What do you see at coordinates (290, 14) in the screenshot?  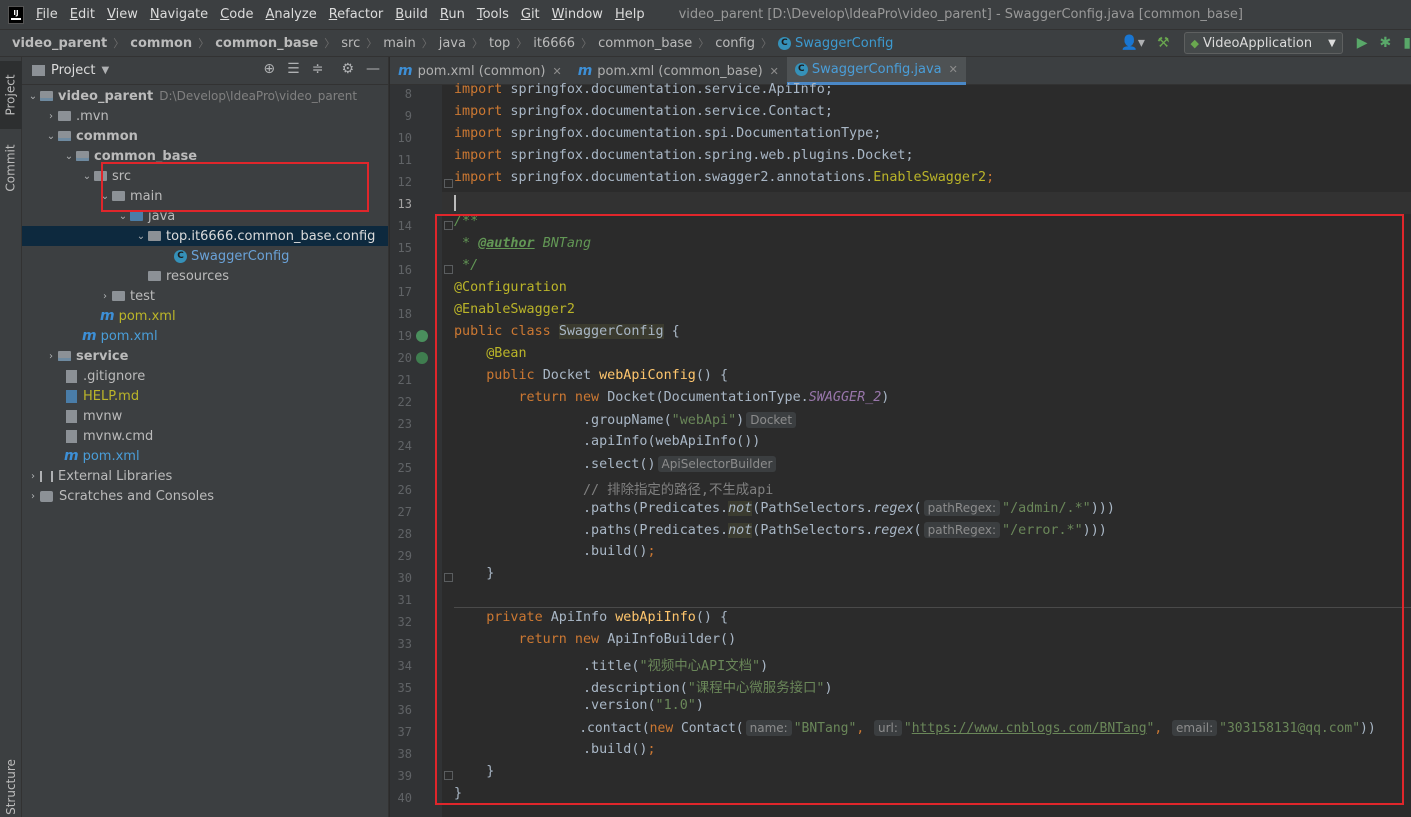 I see `menu-analyze: Analyze` at bounding box center [290, 14].